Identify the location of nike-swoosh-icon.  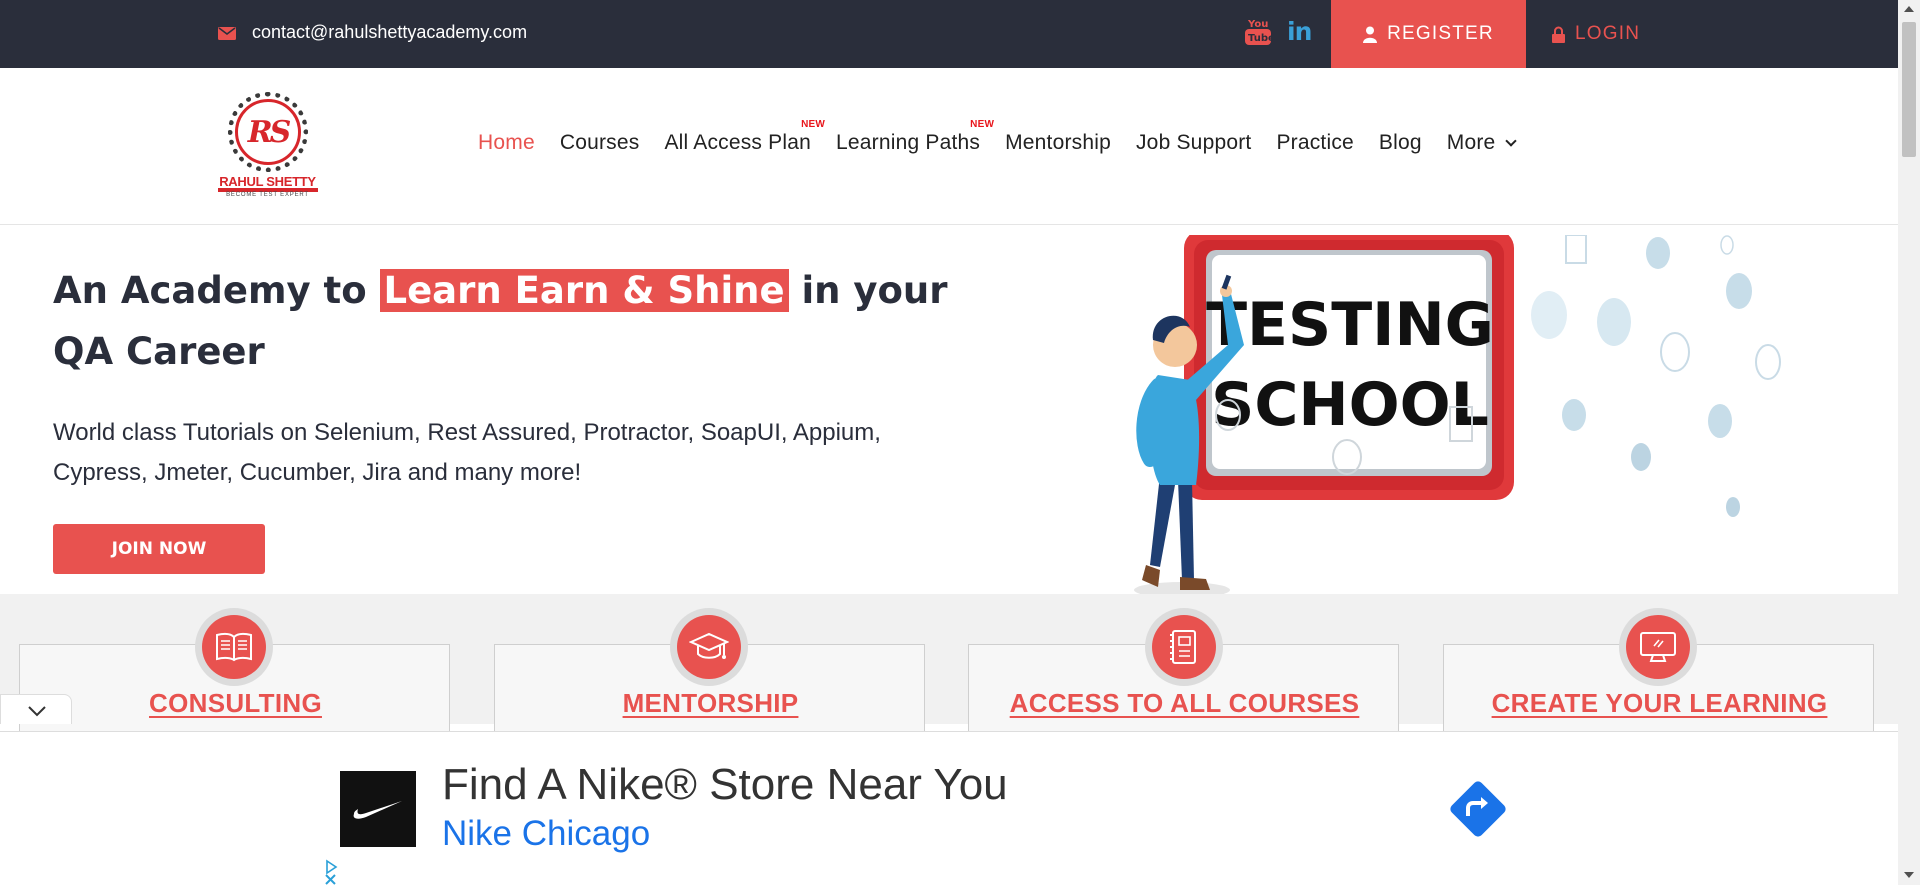
(378, 809).